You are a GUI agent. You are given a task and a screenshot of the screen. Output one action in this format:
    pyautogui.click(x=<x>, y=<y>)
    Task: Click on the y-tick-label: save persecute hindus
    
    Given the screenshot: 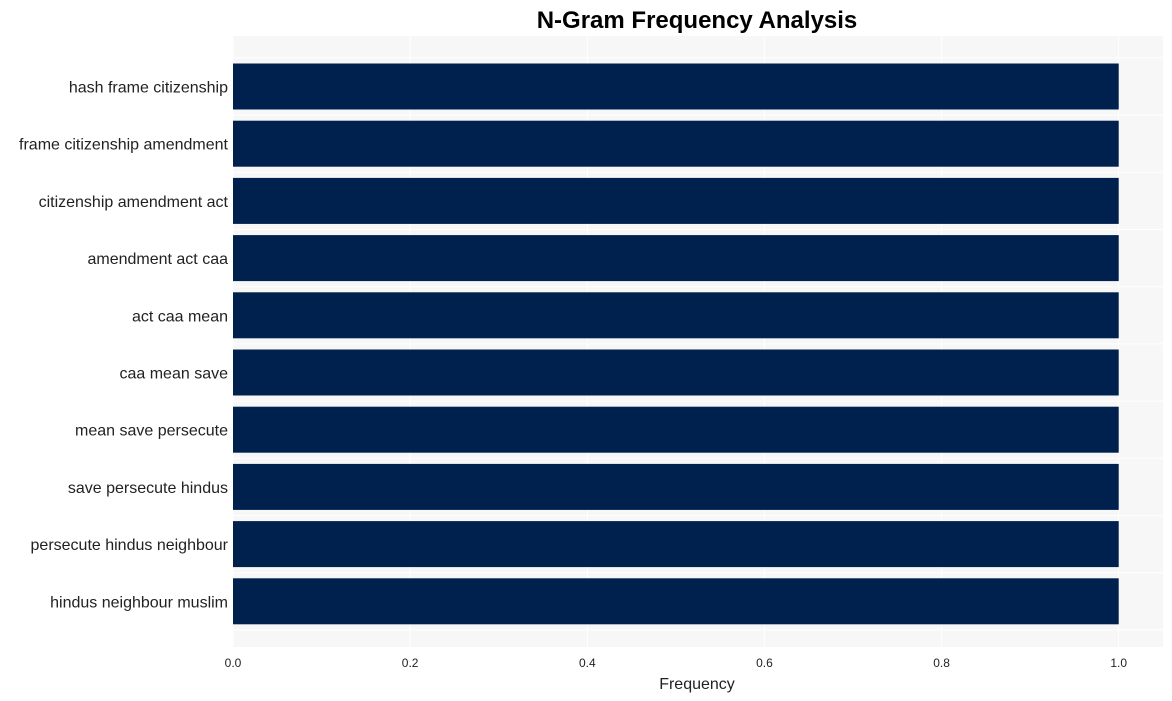 What is the action you would take?
    pyautogui.click(x=148, y=488)
    